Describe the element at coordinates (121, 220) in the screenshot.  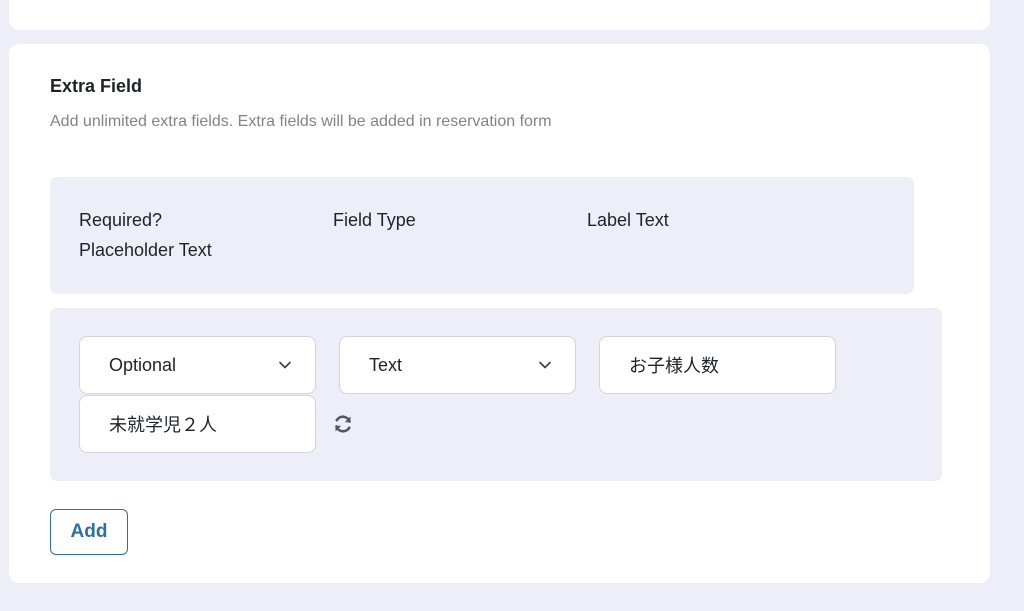
I see `column-header-required: Required?` at that location.